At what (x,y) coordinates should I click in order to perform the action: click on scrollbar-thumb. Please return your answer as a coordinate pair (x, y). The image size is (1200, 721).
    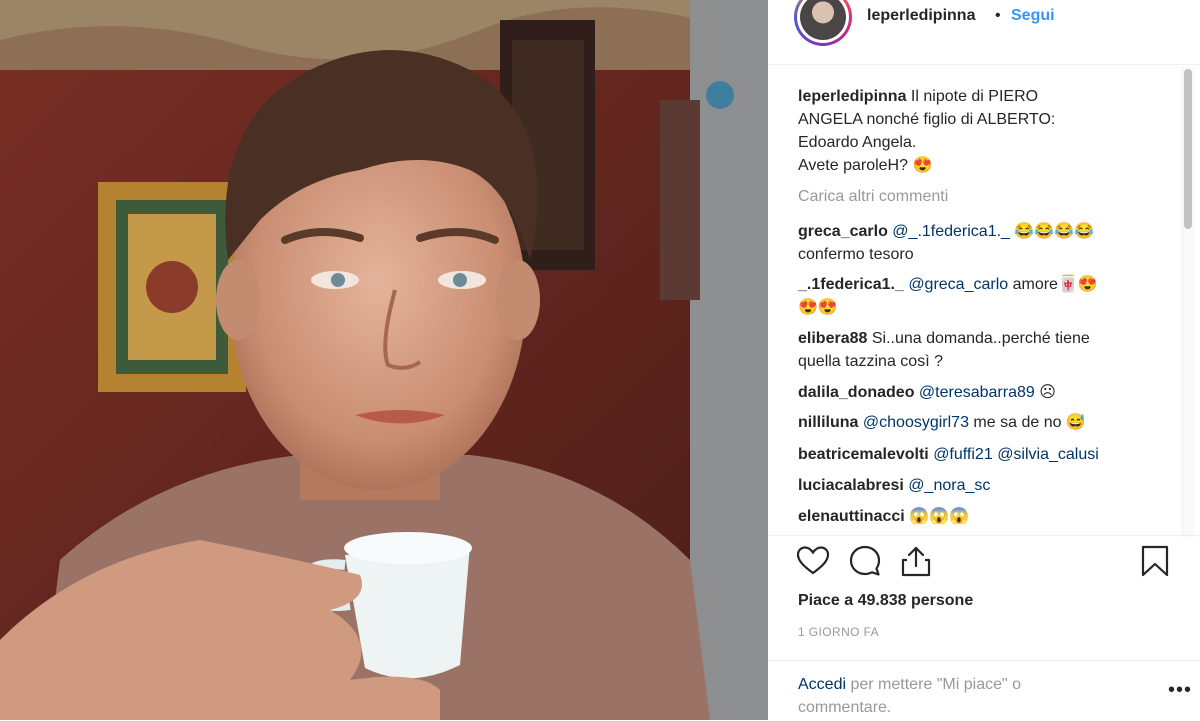
    Looking at the image, I should click on (1188, 149).